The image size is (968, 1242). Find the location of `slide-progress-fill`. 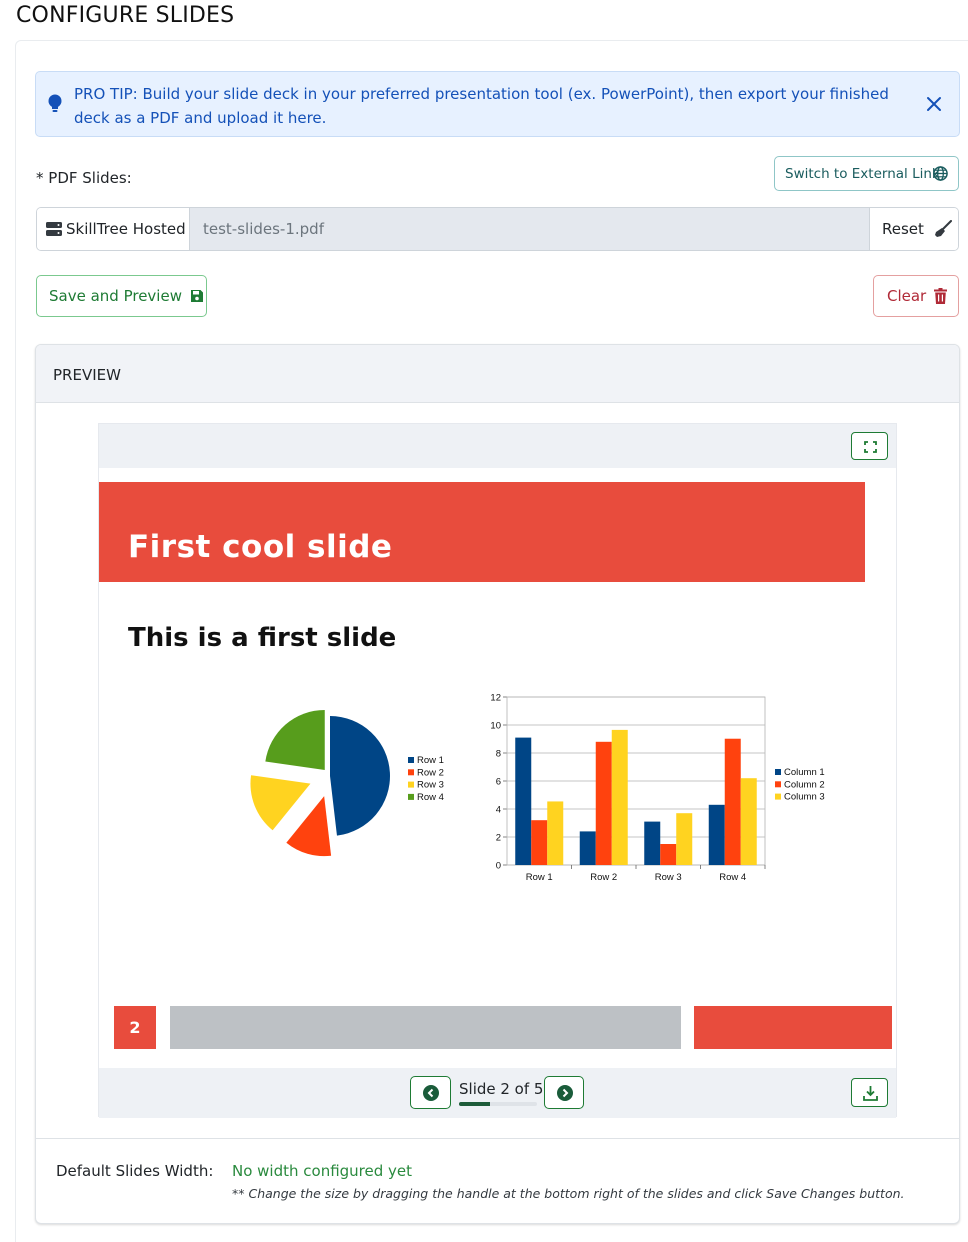

slide-progress-fill is located at coordinates (475, 1104).